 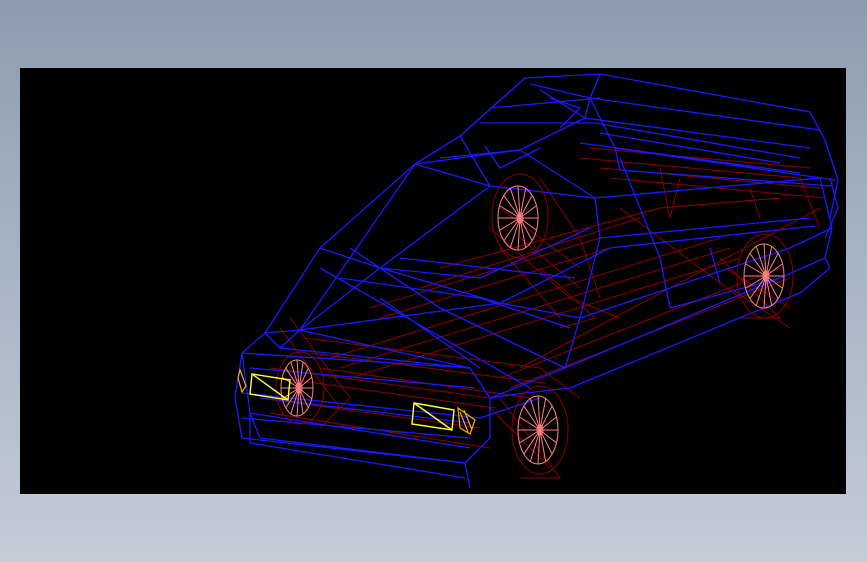 I want to click on wheel-front-right, so click(x=540, y=430).